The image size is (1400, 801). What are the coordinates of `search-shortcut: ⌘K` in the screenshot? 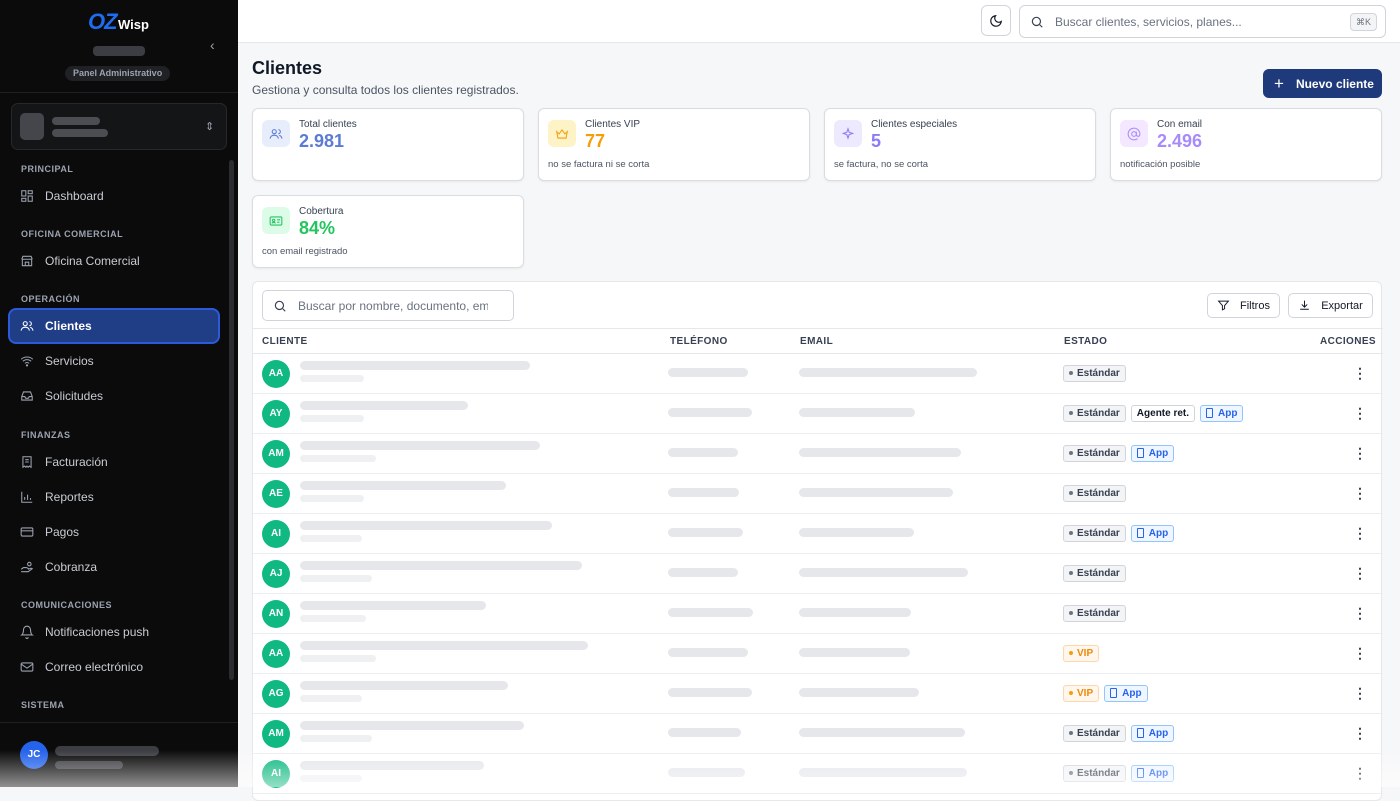 It's located at (1363, 22).